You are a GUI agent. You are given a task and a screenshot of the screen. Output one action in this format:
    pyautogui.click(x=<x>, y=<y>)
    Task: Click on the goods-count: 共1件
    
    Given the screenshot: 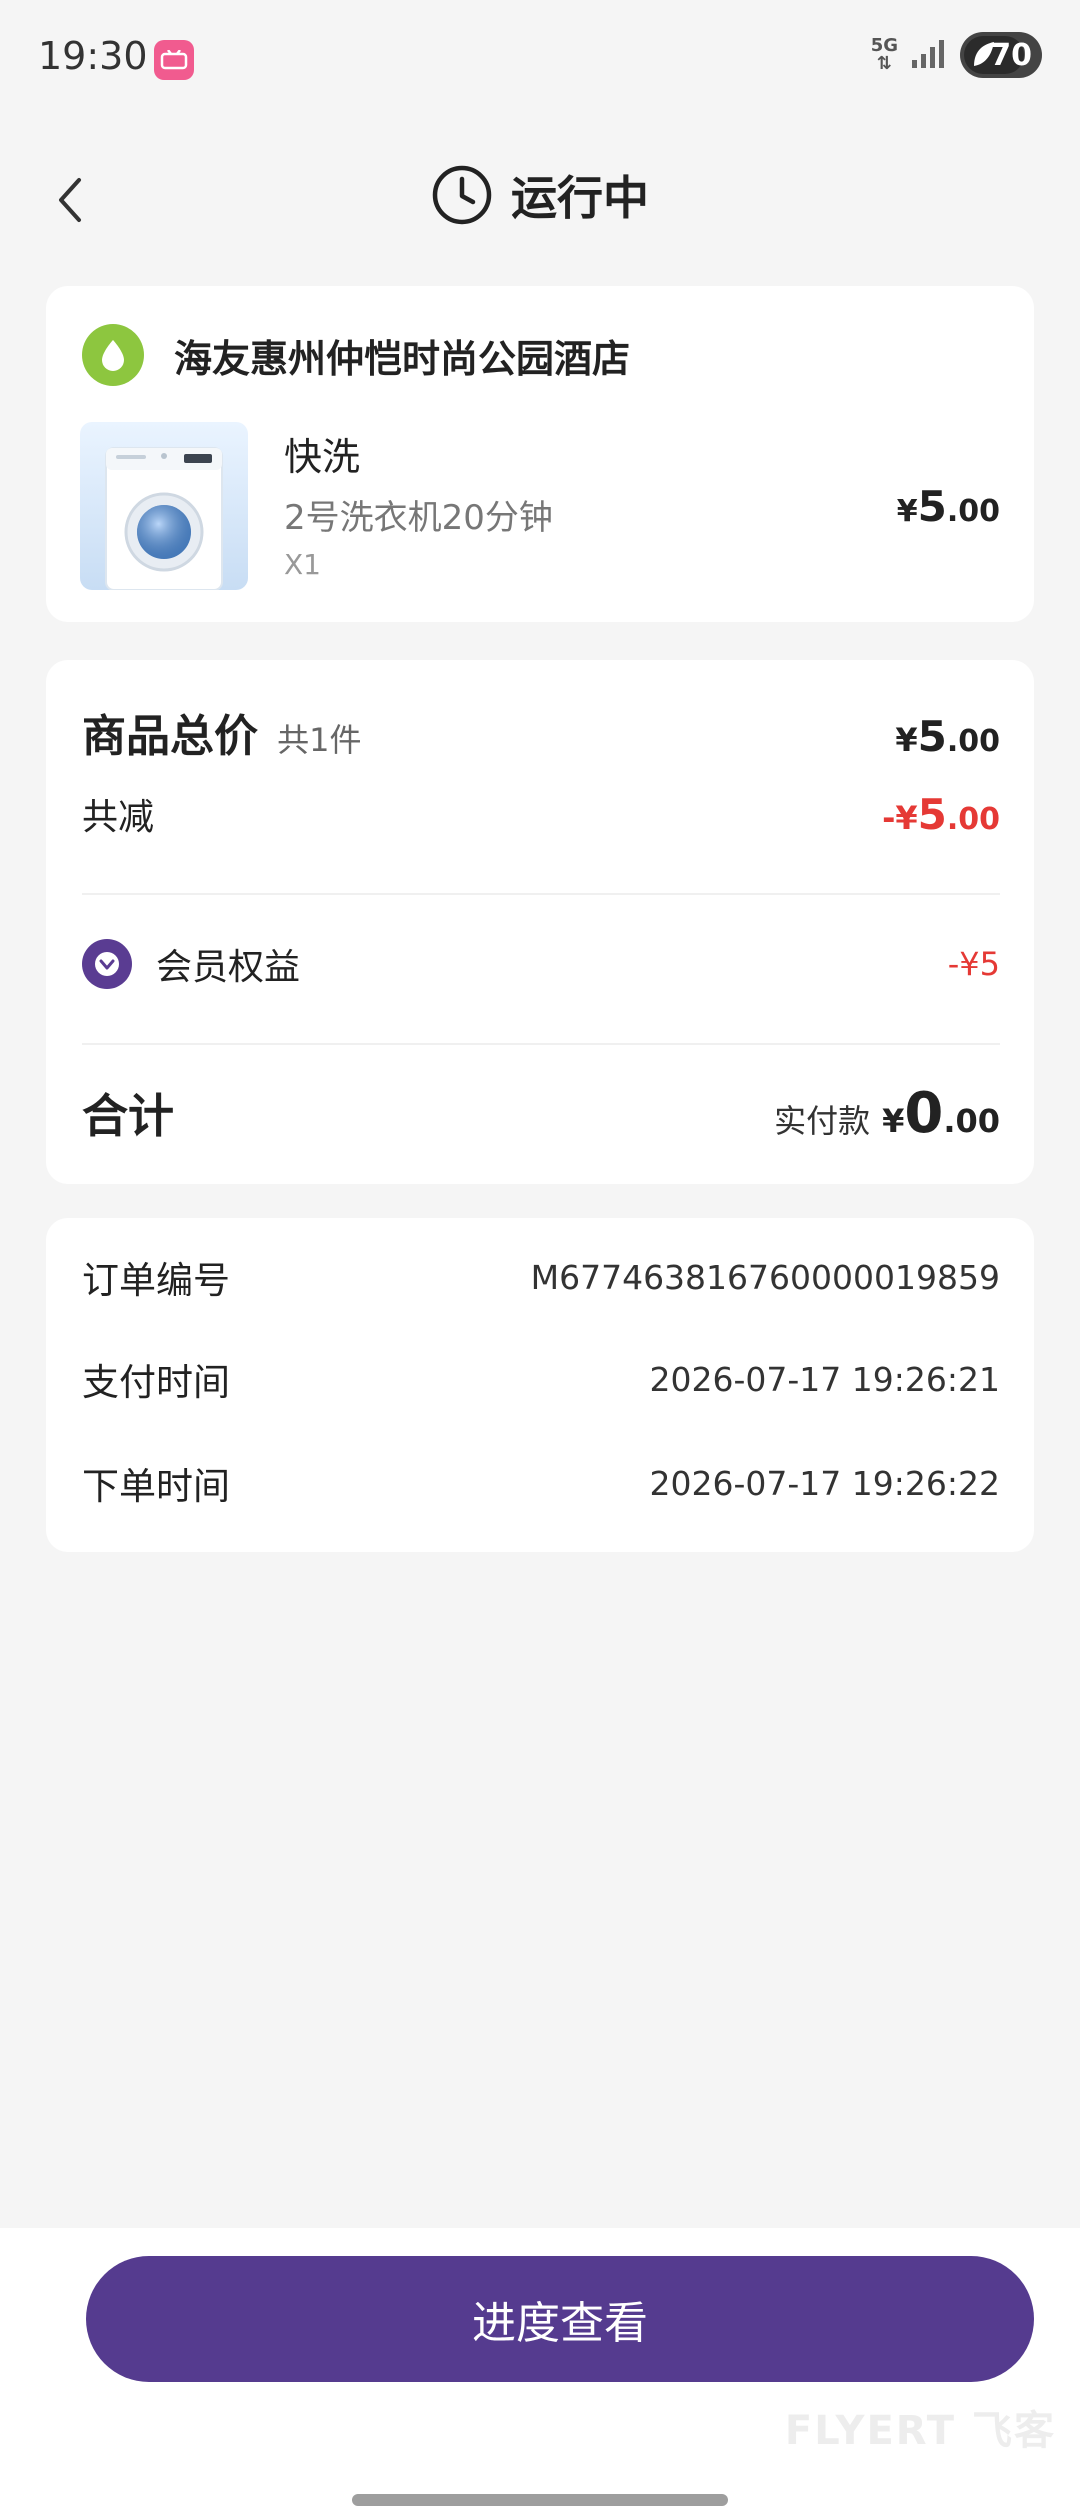 What is the action you would take?
    pyautogui.click(x=319, y=740)
    